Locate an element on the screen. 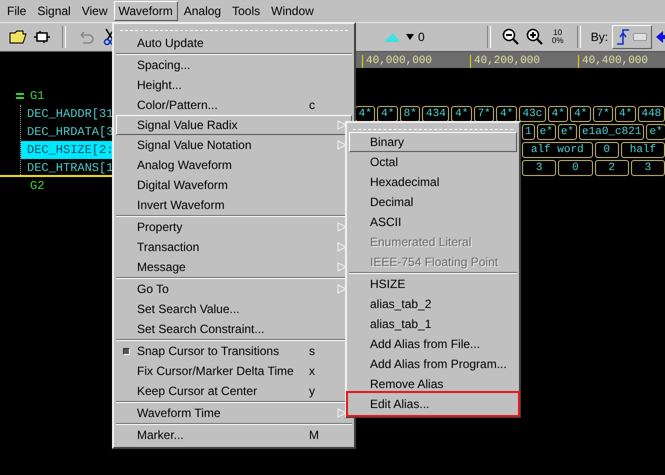  by-label: By: is located at coordinates (599, 37).